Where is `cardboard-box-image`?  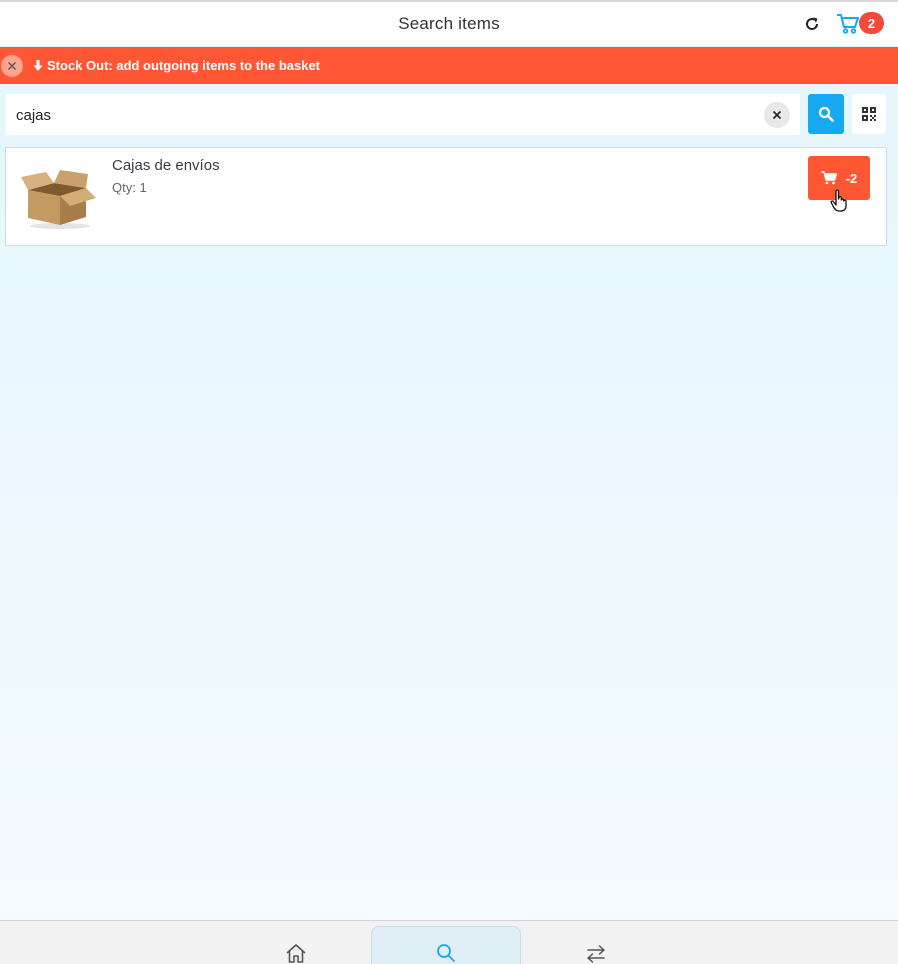
cardboard-box-image is located at coordinates (58, 199).